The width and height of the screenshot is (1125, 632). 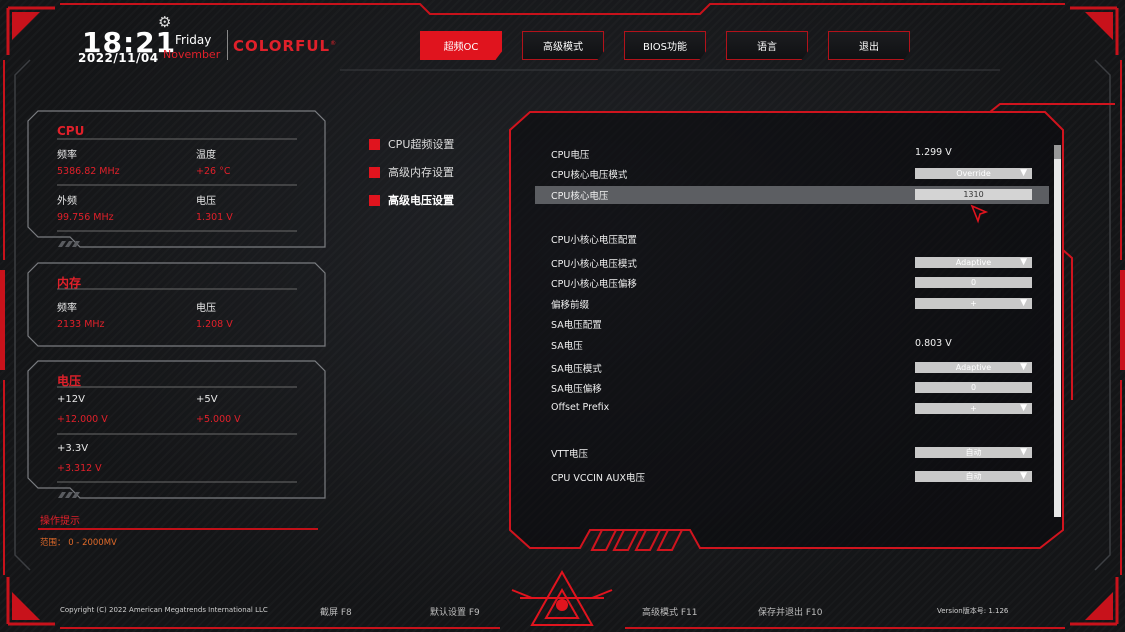 I want to click on footer-save-exit-hotkey: 保存并退出 F10, so click(x=790, y=611).